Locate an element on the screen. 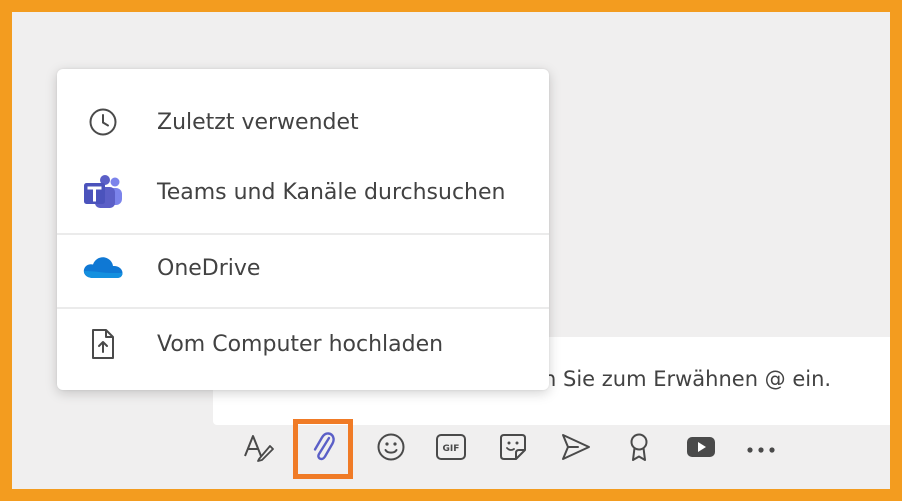 This screenshot has height=501, width=902. teams-icon is located at coordinates (103, 192).